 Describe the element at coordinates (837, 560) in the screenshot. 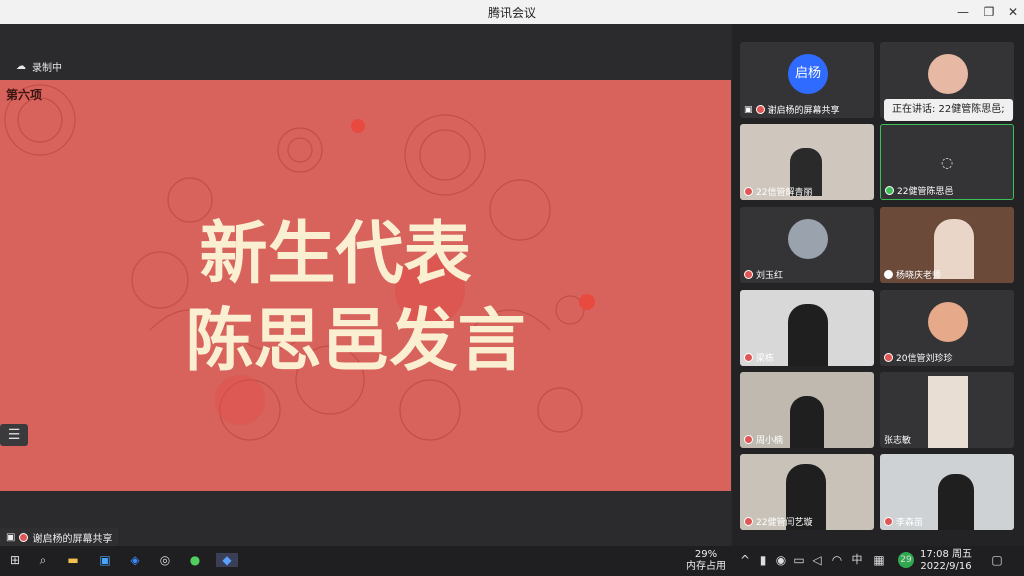

I see `wifi-icon: ◠` at that location.